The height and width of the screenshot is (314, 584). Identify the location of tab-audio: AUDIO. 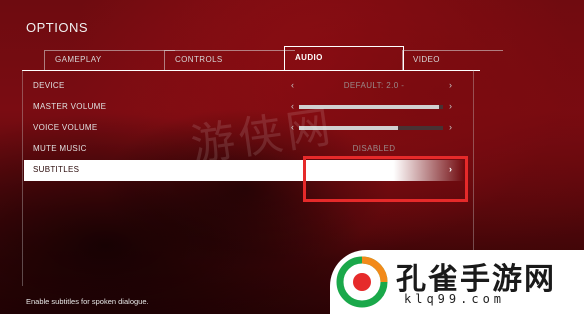
(344, 58).